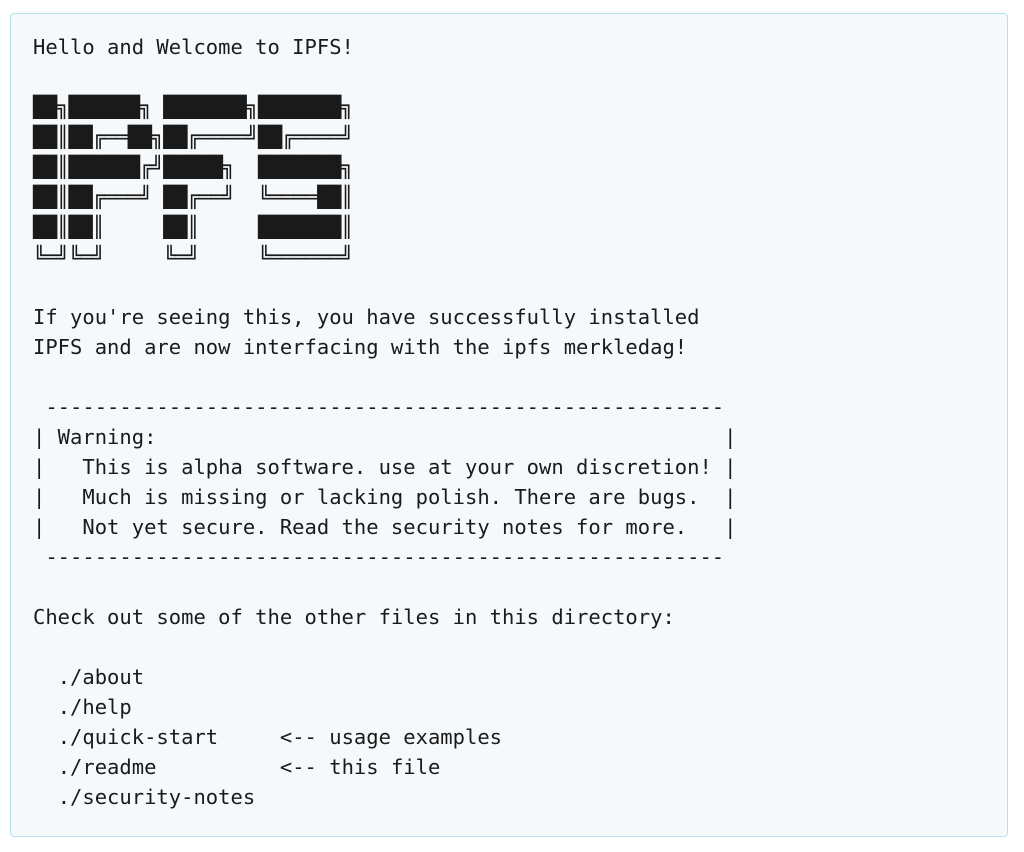 The width and height of the screenshot is (1024, 852). Describe the element at coordinates (101, 677) in the screenshot. I see `file-link-about: ./about` at that location.